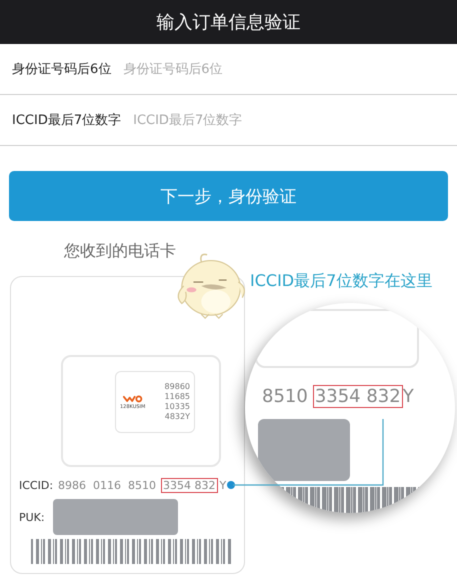 Image resolution: width=457 pixels, height=583 pixels. I want to click on iccid-label: ICCID:, so click(36, 485).